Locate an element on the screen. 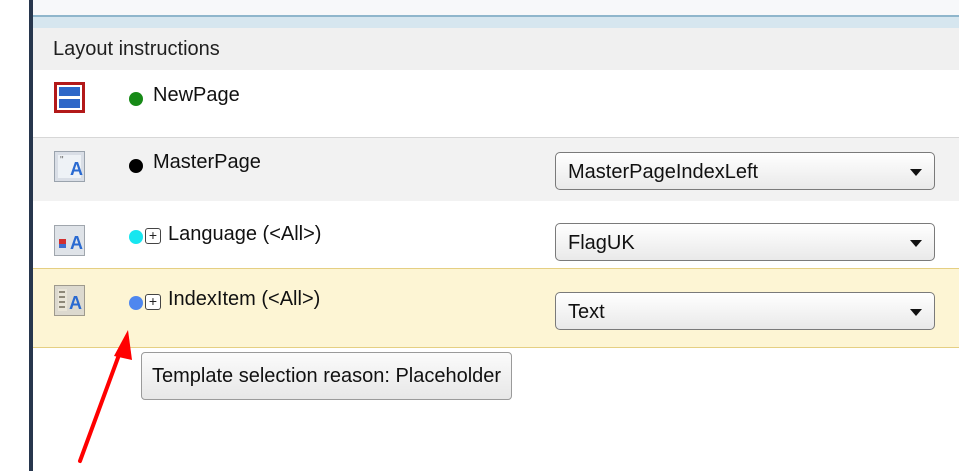 This screenshot has width=959, height=471. arrow-head is located at coordinates (123, 345).